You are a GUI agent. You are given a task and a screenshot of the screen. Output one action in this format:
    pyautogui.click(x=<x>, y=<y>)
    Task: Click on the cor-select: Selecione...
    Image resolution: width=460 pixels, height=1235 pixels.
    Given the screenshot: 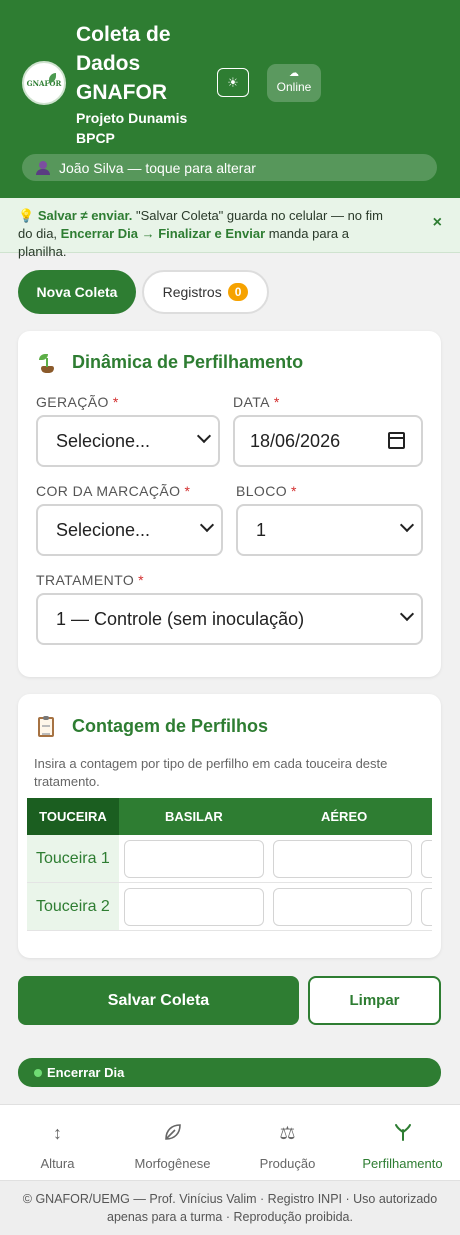 What is the action you would take?
    pyautogui.click(x=129, y=530)
    